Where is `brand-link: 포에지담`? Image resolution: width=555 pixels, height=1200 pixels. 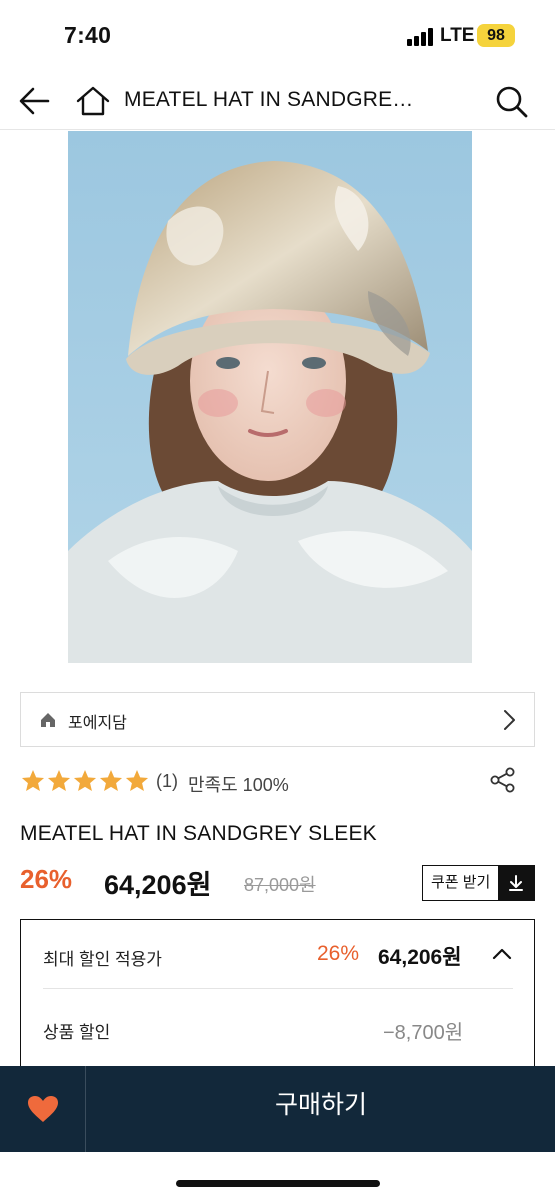 brand-link: 포에지담 is located at coordinates (277, 719).